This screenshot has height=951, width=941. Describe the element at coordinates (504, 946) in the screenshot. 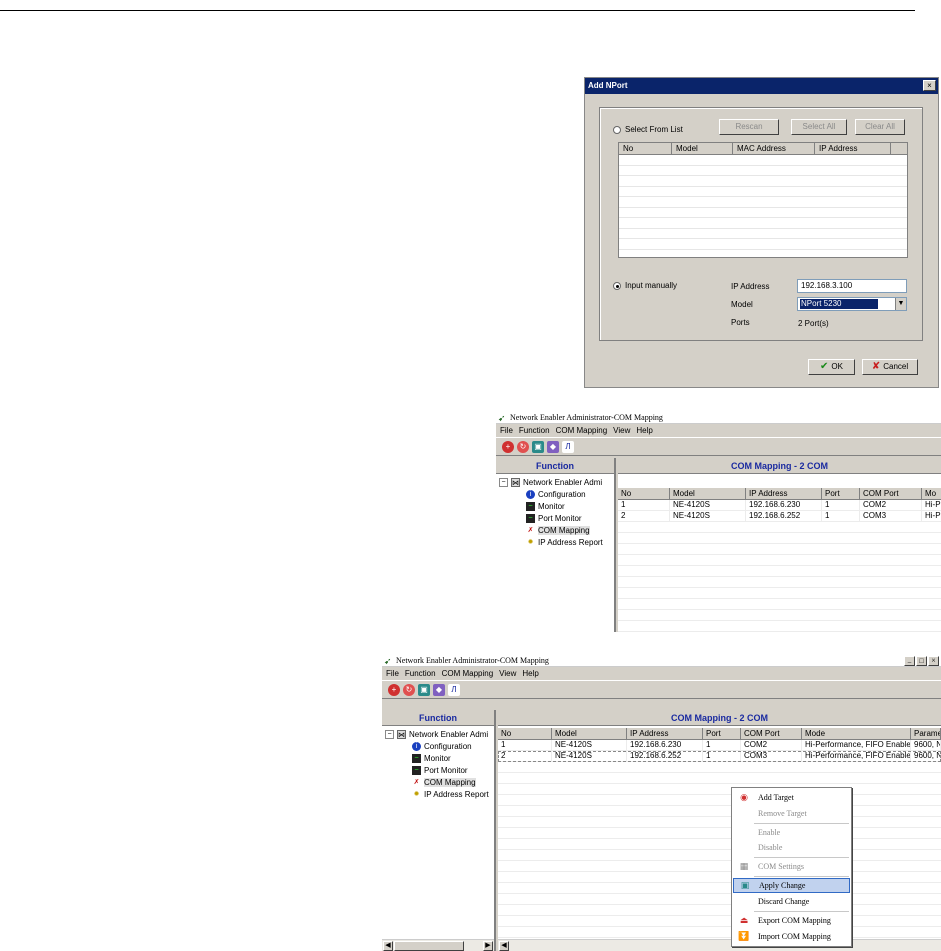

I see `scroll-left-icon: ◀` at that location.